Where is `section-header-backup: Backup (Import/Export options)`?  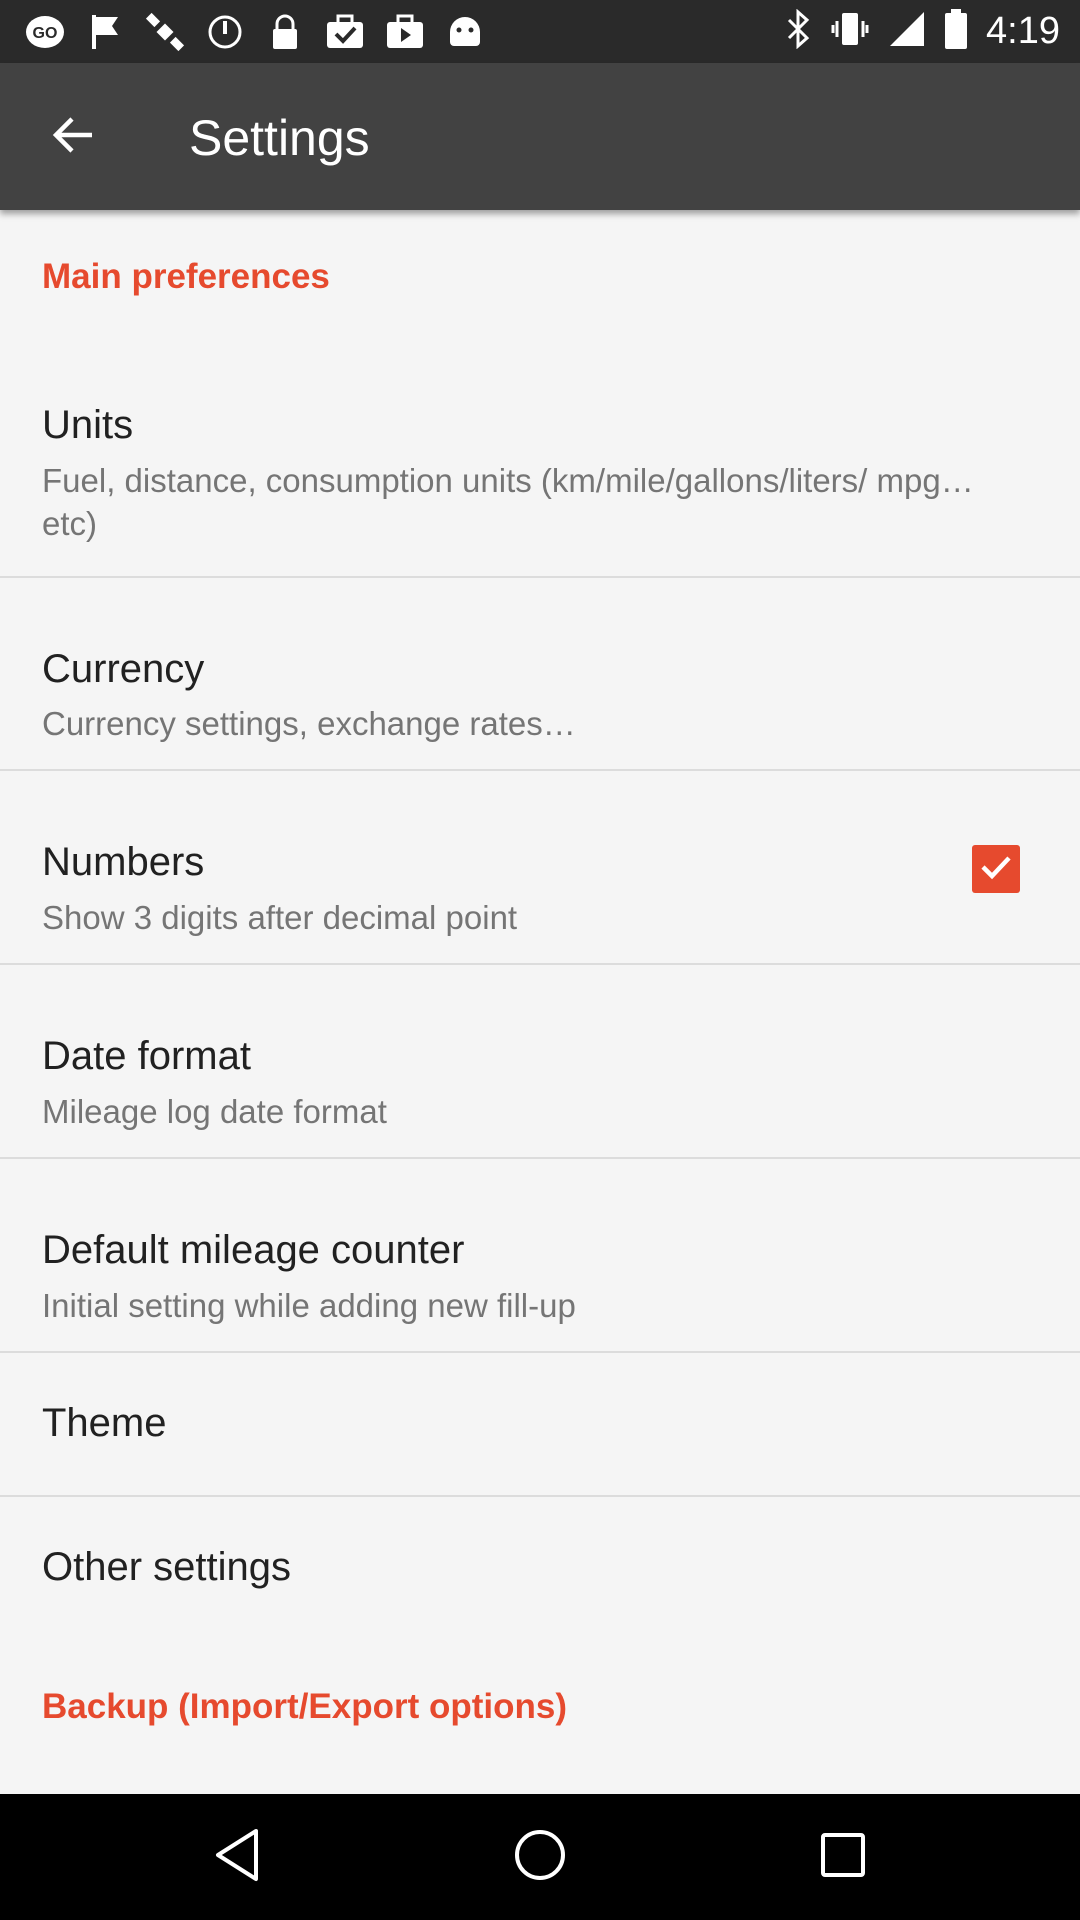
section-header-backup: Backup (Import/Export options) is located at coordinates (304, 1706).